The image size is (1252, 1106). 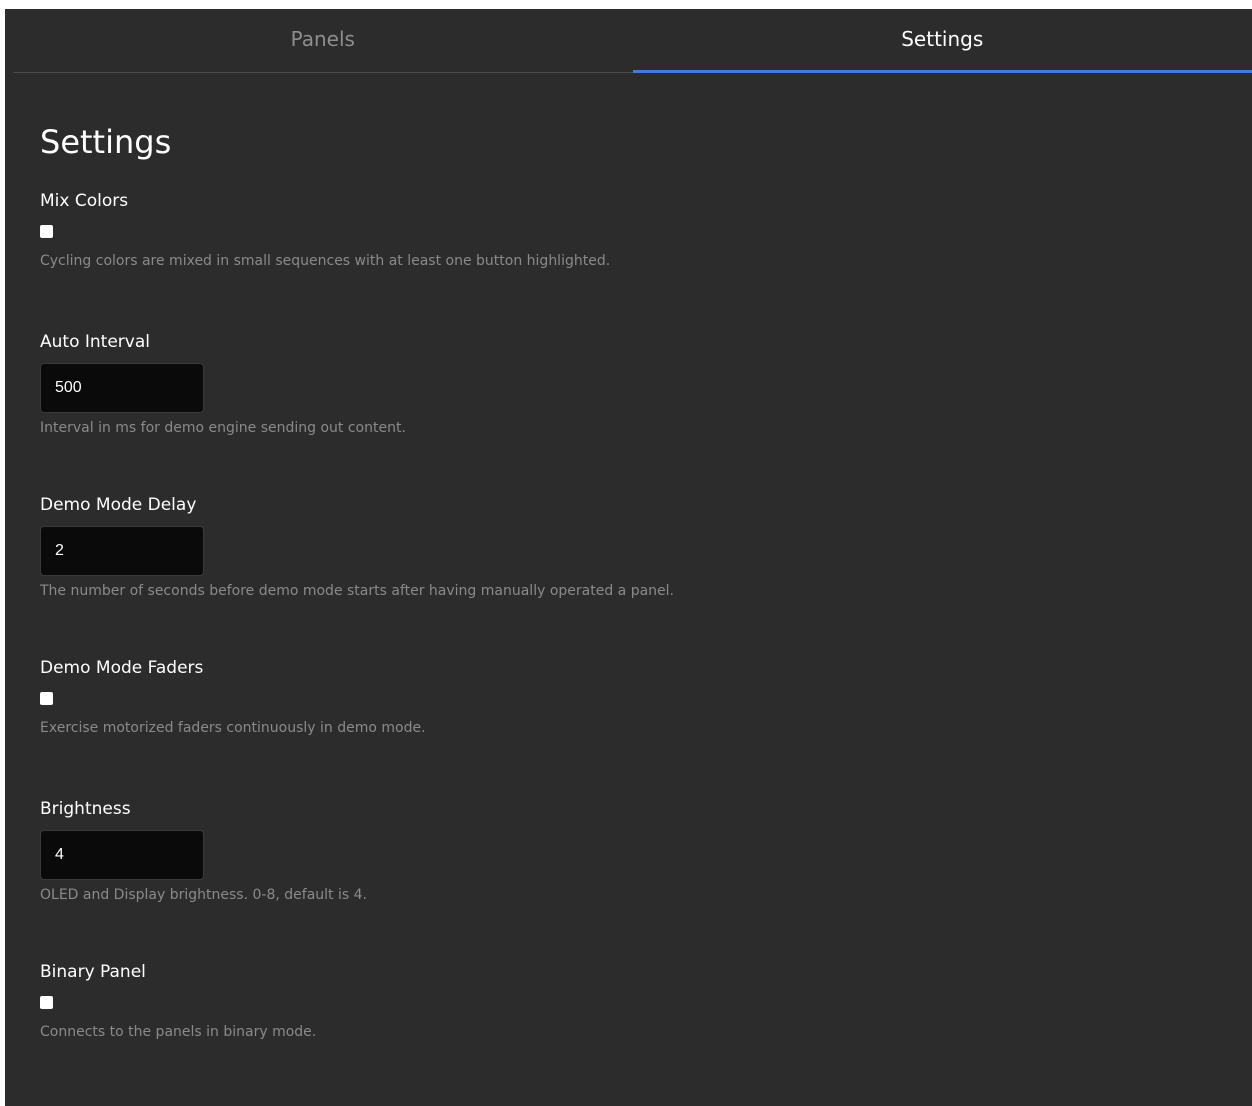 I want to click on binary-panel-checkbox, so click(x=46, y=1002).